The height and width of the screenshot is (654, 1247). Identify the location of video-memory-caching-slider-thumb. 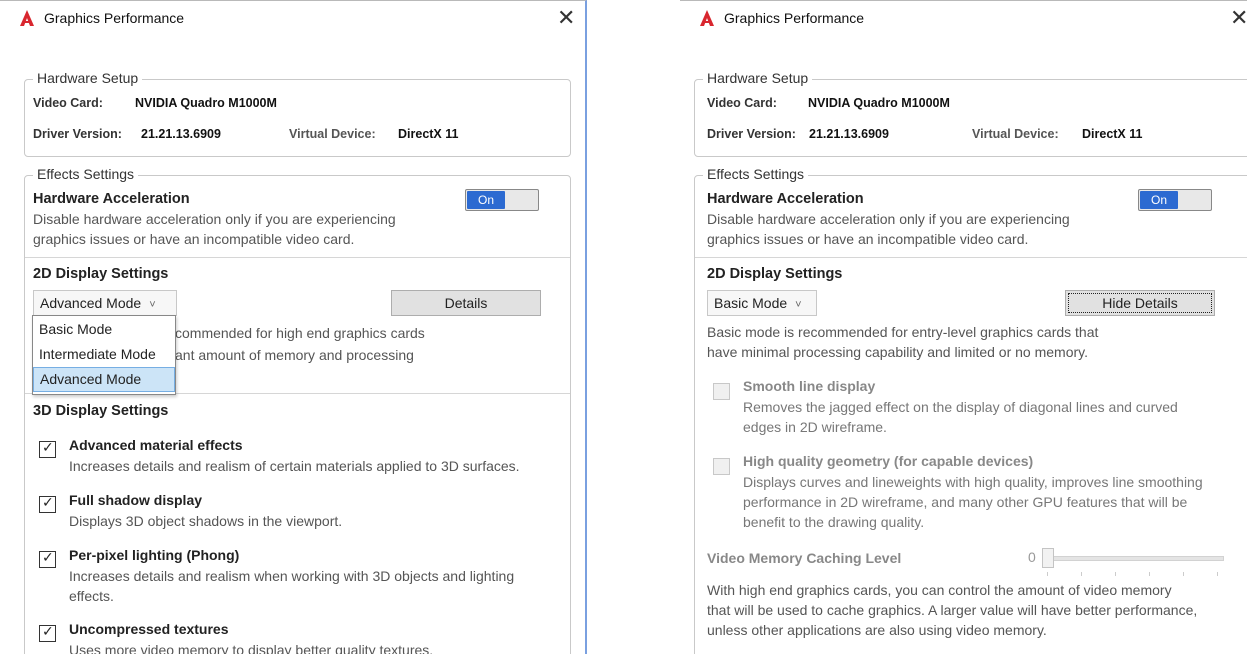
(1048, 558).